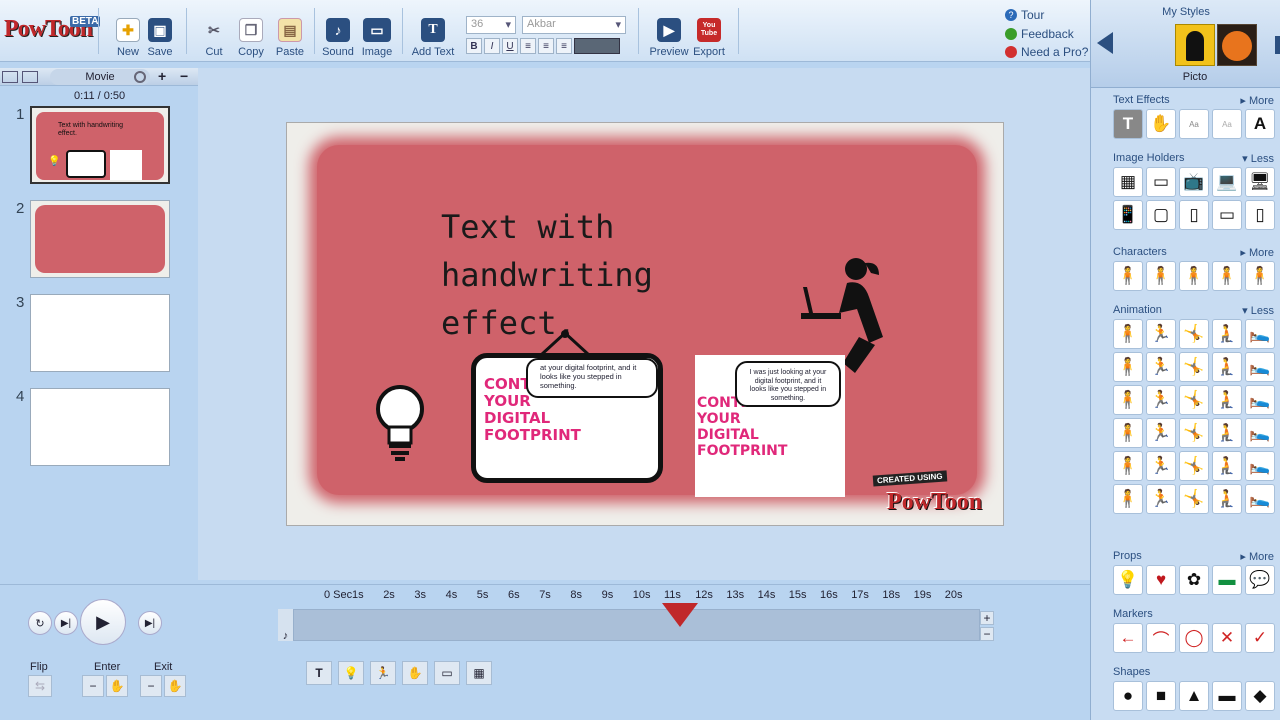 This screenshot has height=720, width=1280. What do you see at coordinates (479, 673) in the screenshot?
I see `filter-image-icon: ▦` at bounding box center [479, 673].